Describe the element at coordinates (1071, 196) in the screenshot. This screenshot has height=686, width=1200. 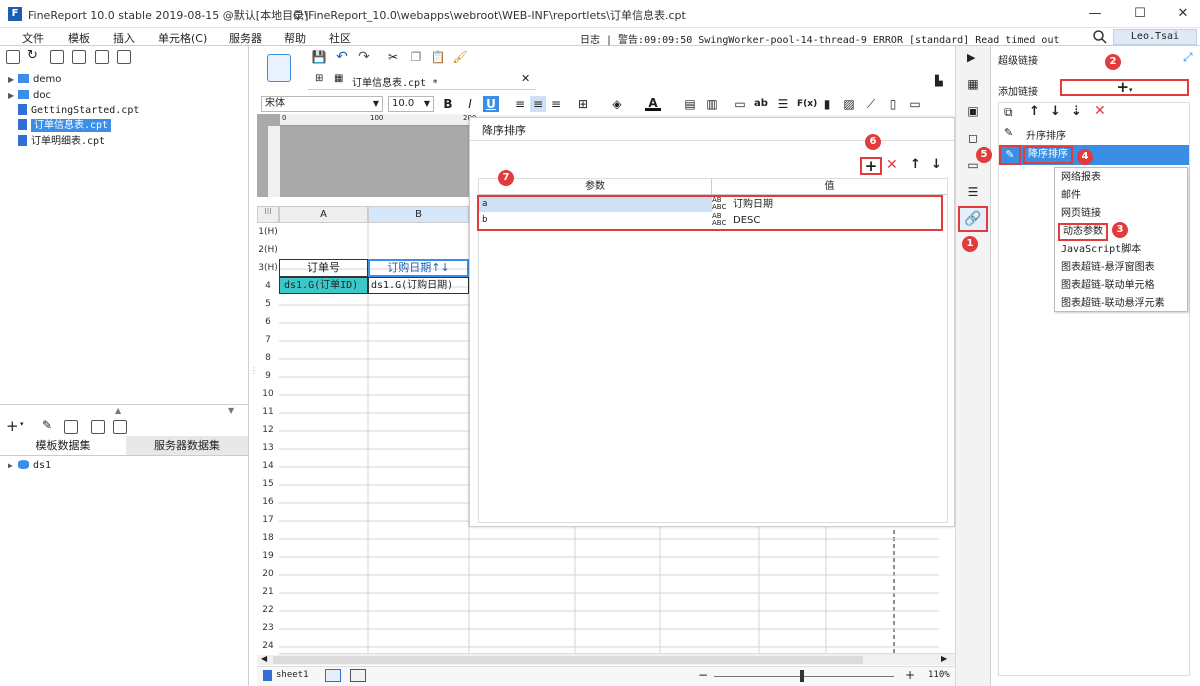
I see `menu-item-email: 邮件` at that location.